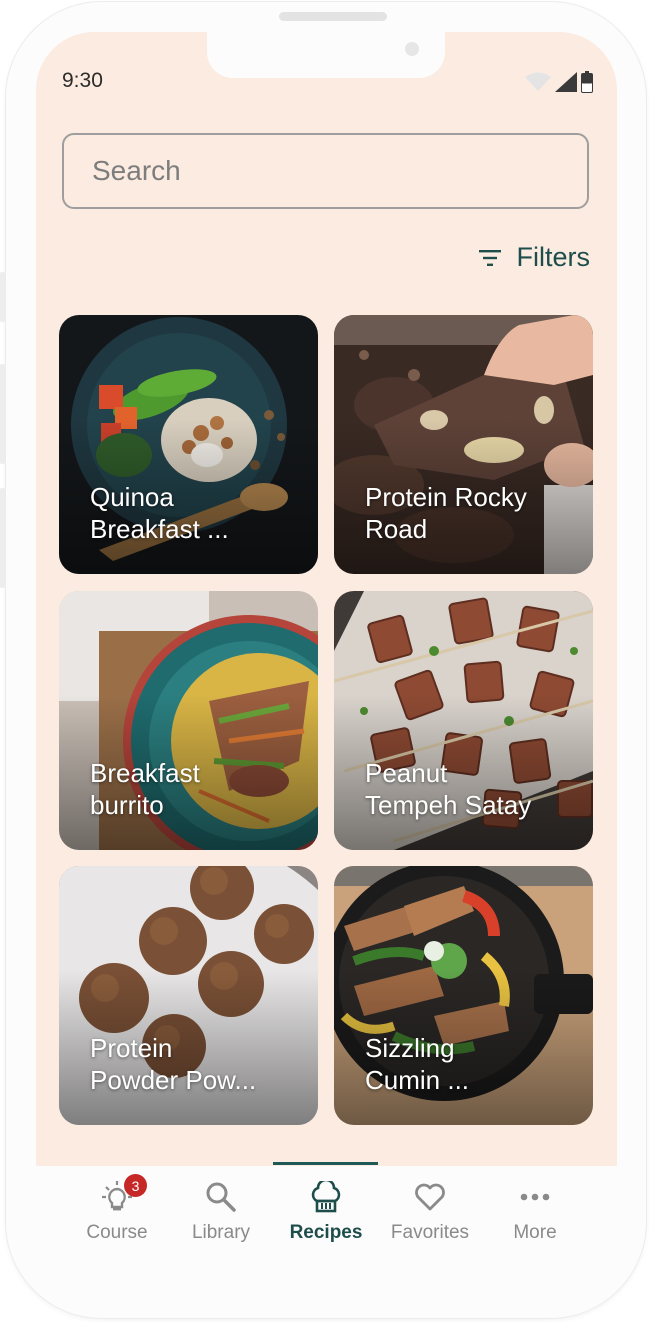 This screenshot has width=654, height=1322. What do you see at coordinates (117, 1216) in the screenshot?
I see `nav-item-course: 3 Course` at bounding box center [117, 1216].